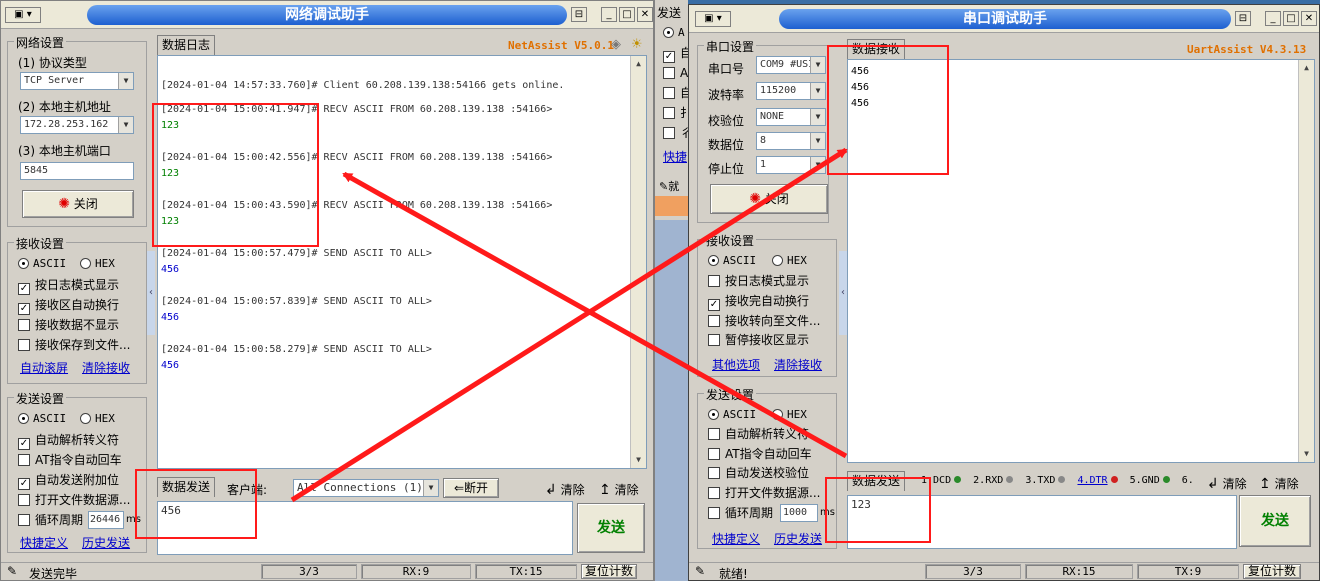  Describe the element at coordinates (760, 454) in the screenshot. I see `uart-at-cr-checkbox: AT指令自动回车` at that location.